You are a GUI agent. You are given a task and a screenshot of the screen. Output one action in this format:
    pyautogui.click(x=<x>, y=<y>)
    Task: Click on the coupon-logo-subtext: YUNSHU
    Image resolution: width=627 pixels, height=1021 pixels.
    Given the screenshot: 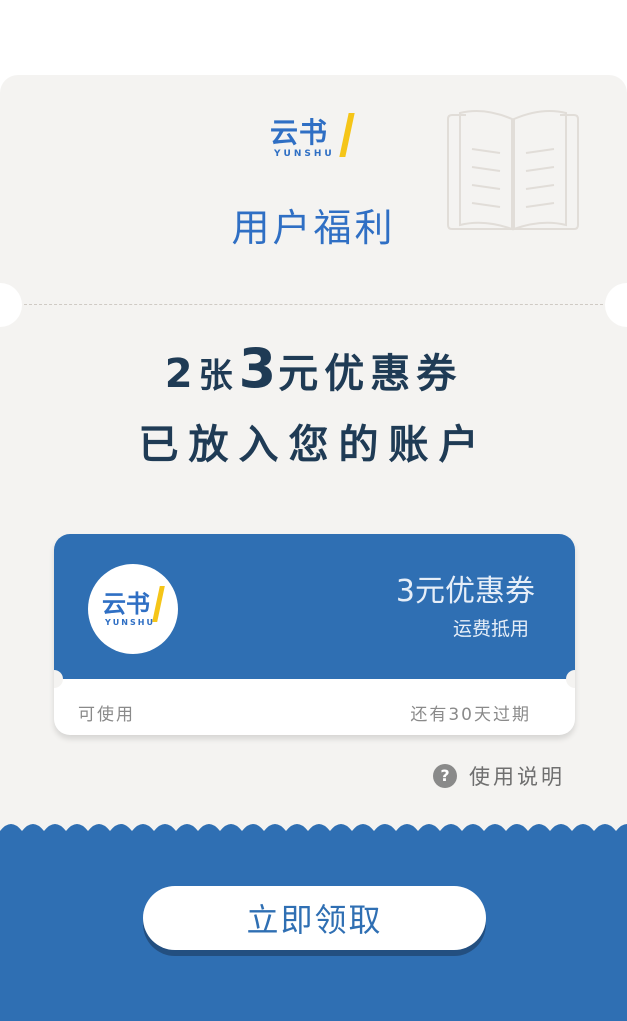 What is the action you would take?
    pyautogui.click(x=130, y=622)
    